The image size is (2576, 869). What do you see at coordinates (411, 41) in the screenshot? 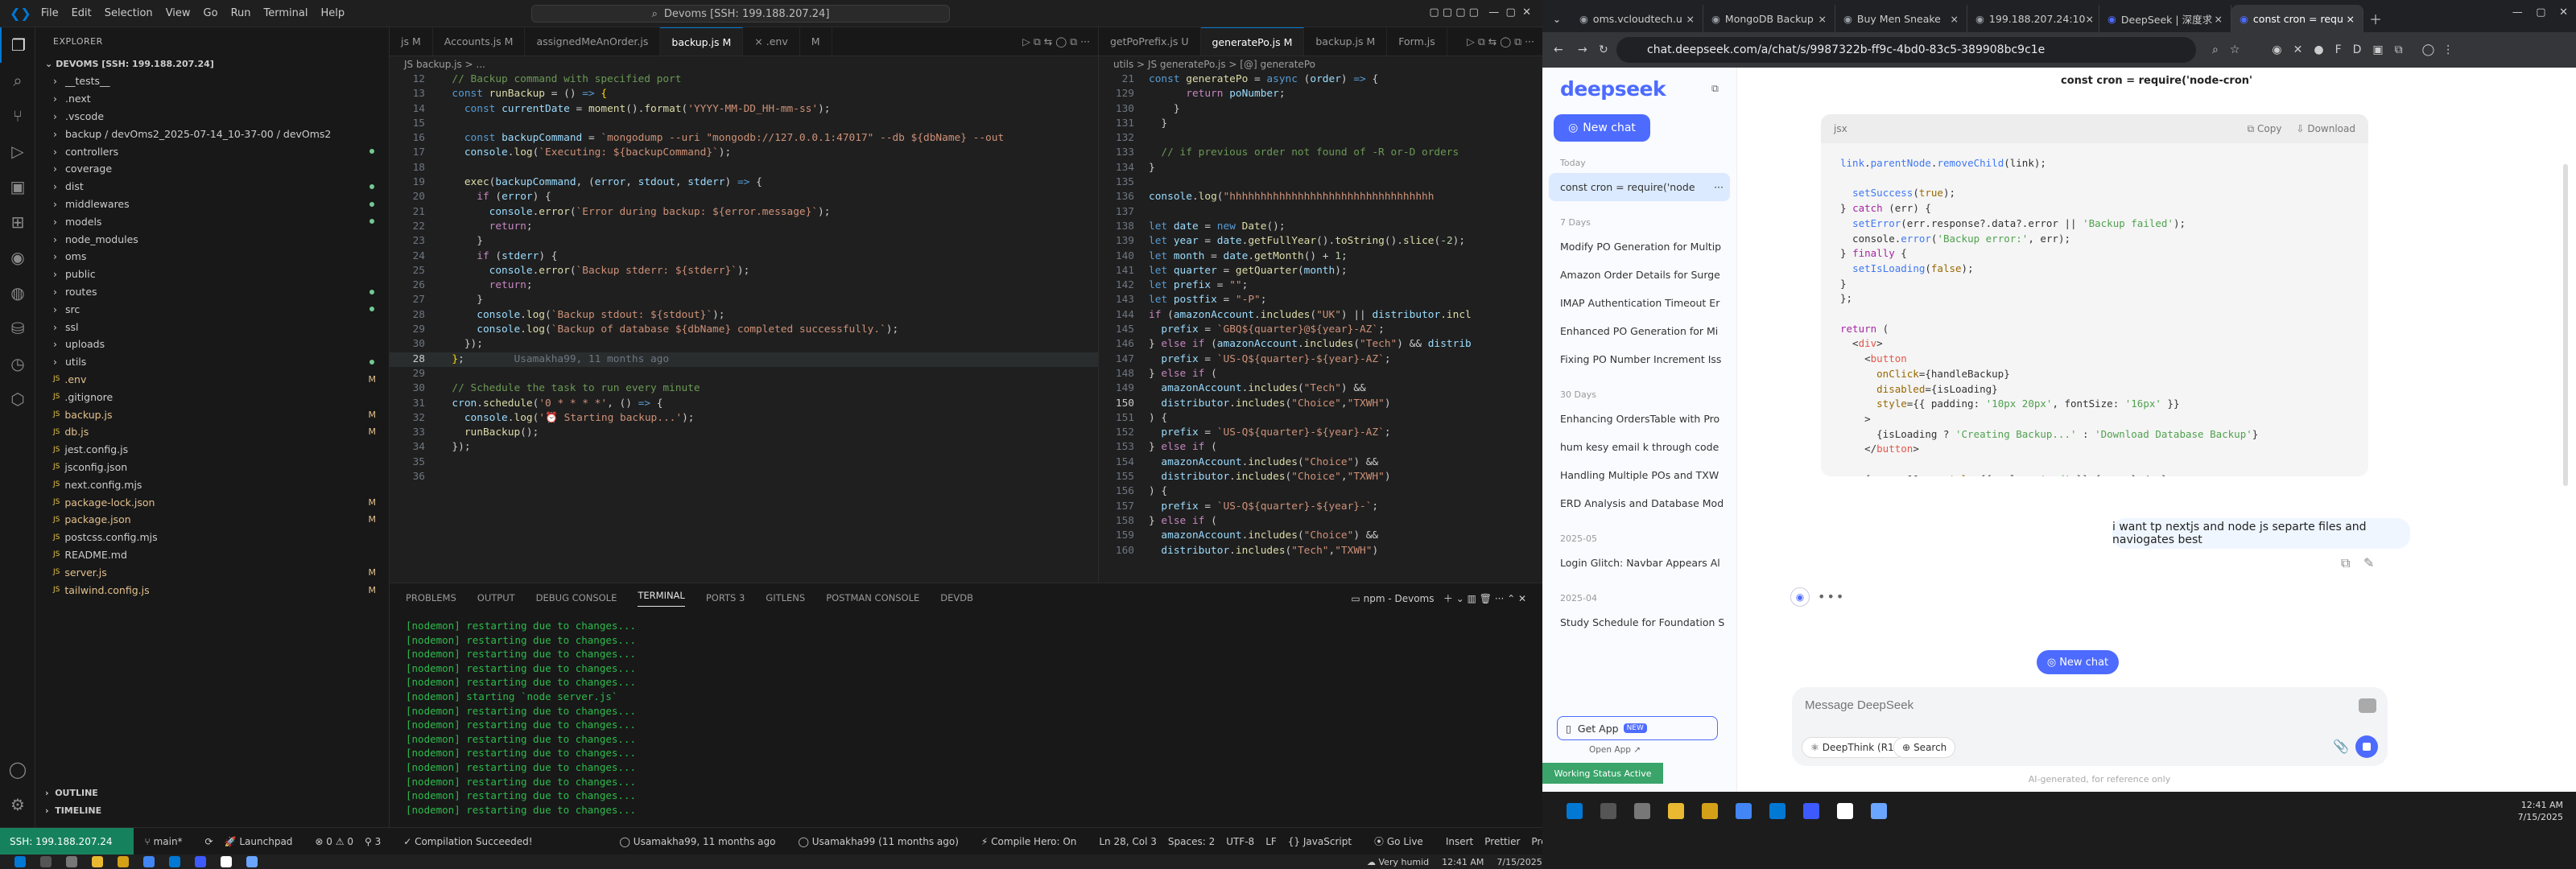
I see `editor-tab: js M` at bounding box center [411, 41].